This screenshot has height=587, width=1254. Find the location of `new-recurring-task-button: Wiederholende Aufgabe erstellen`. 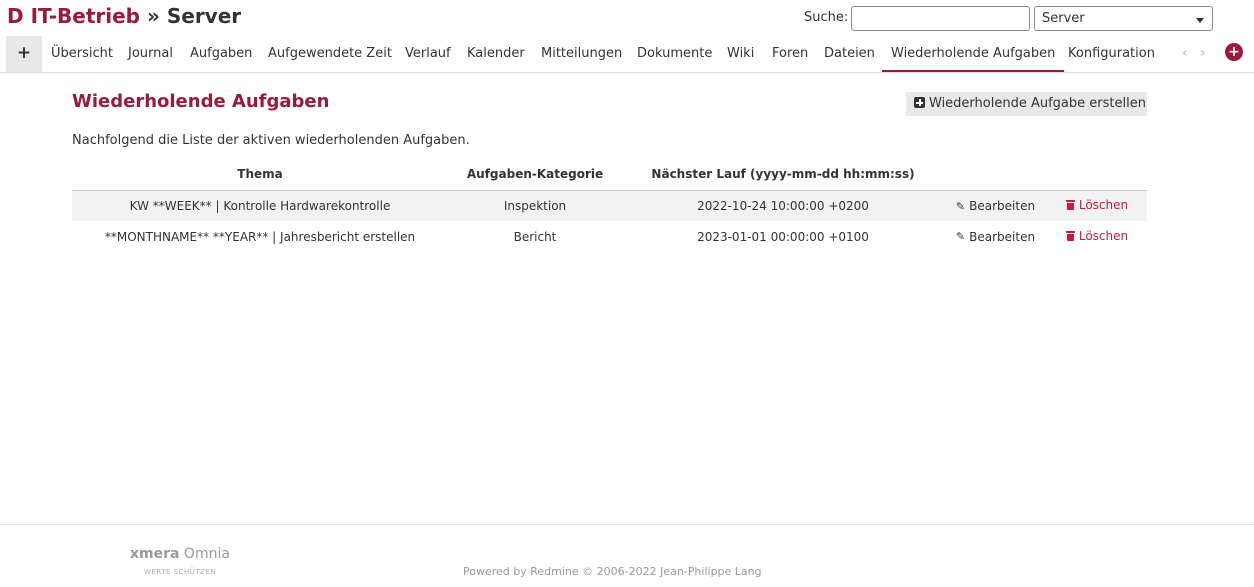

new-recurring-task-button: Wiederholende Aufgabe erstellen is located at coordinates (1026, 104).